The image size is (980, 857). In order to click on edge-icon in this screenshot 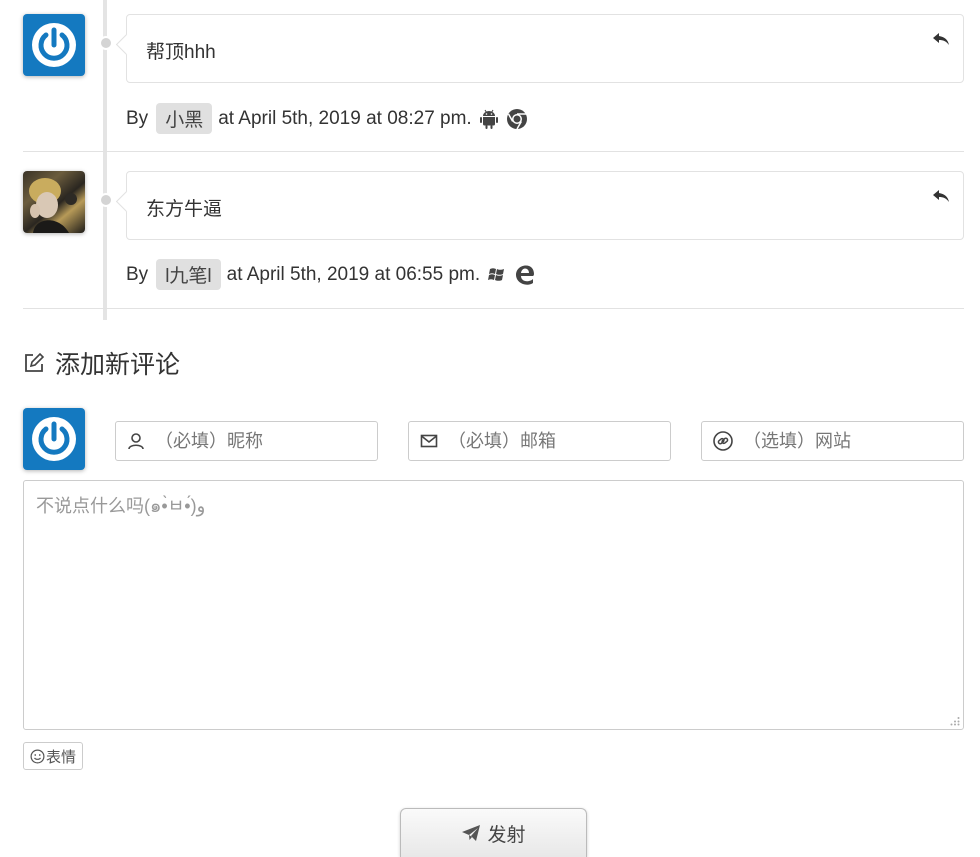, I will do `click(525, 275)`.